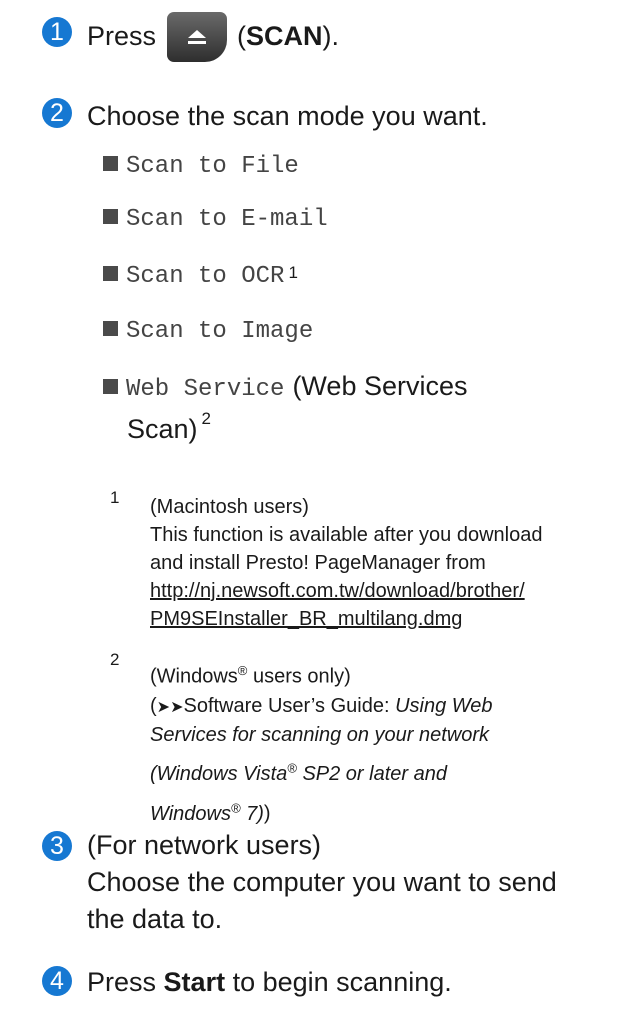  What do you see at coordinates (57, 32) in the screenshot?
I see `step-number-1: 1` at bounding box center [57, 32].